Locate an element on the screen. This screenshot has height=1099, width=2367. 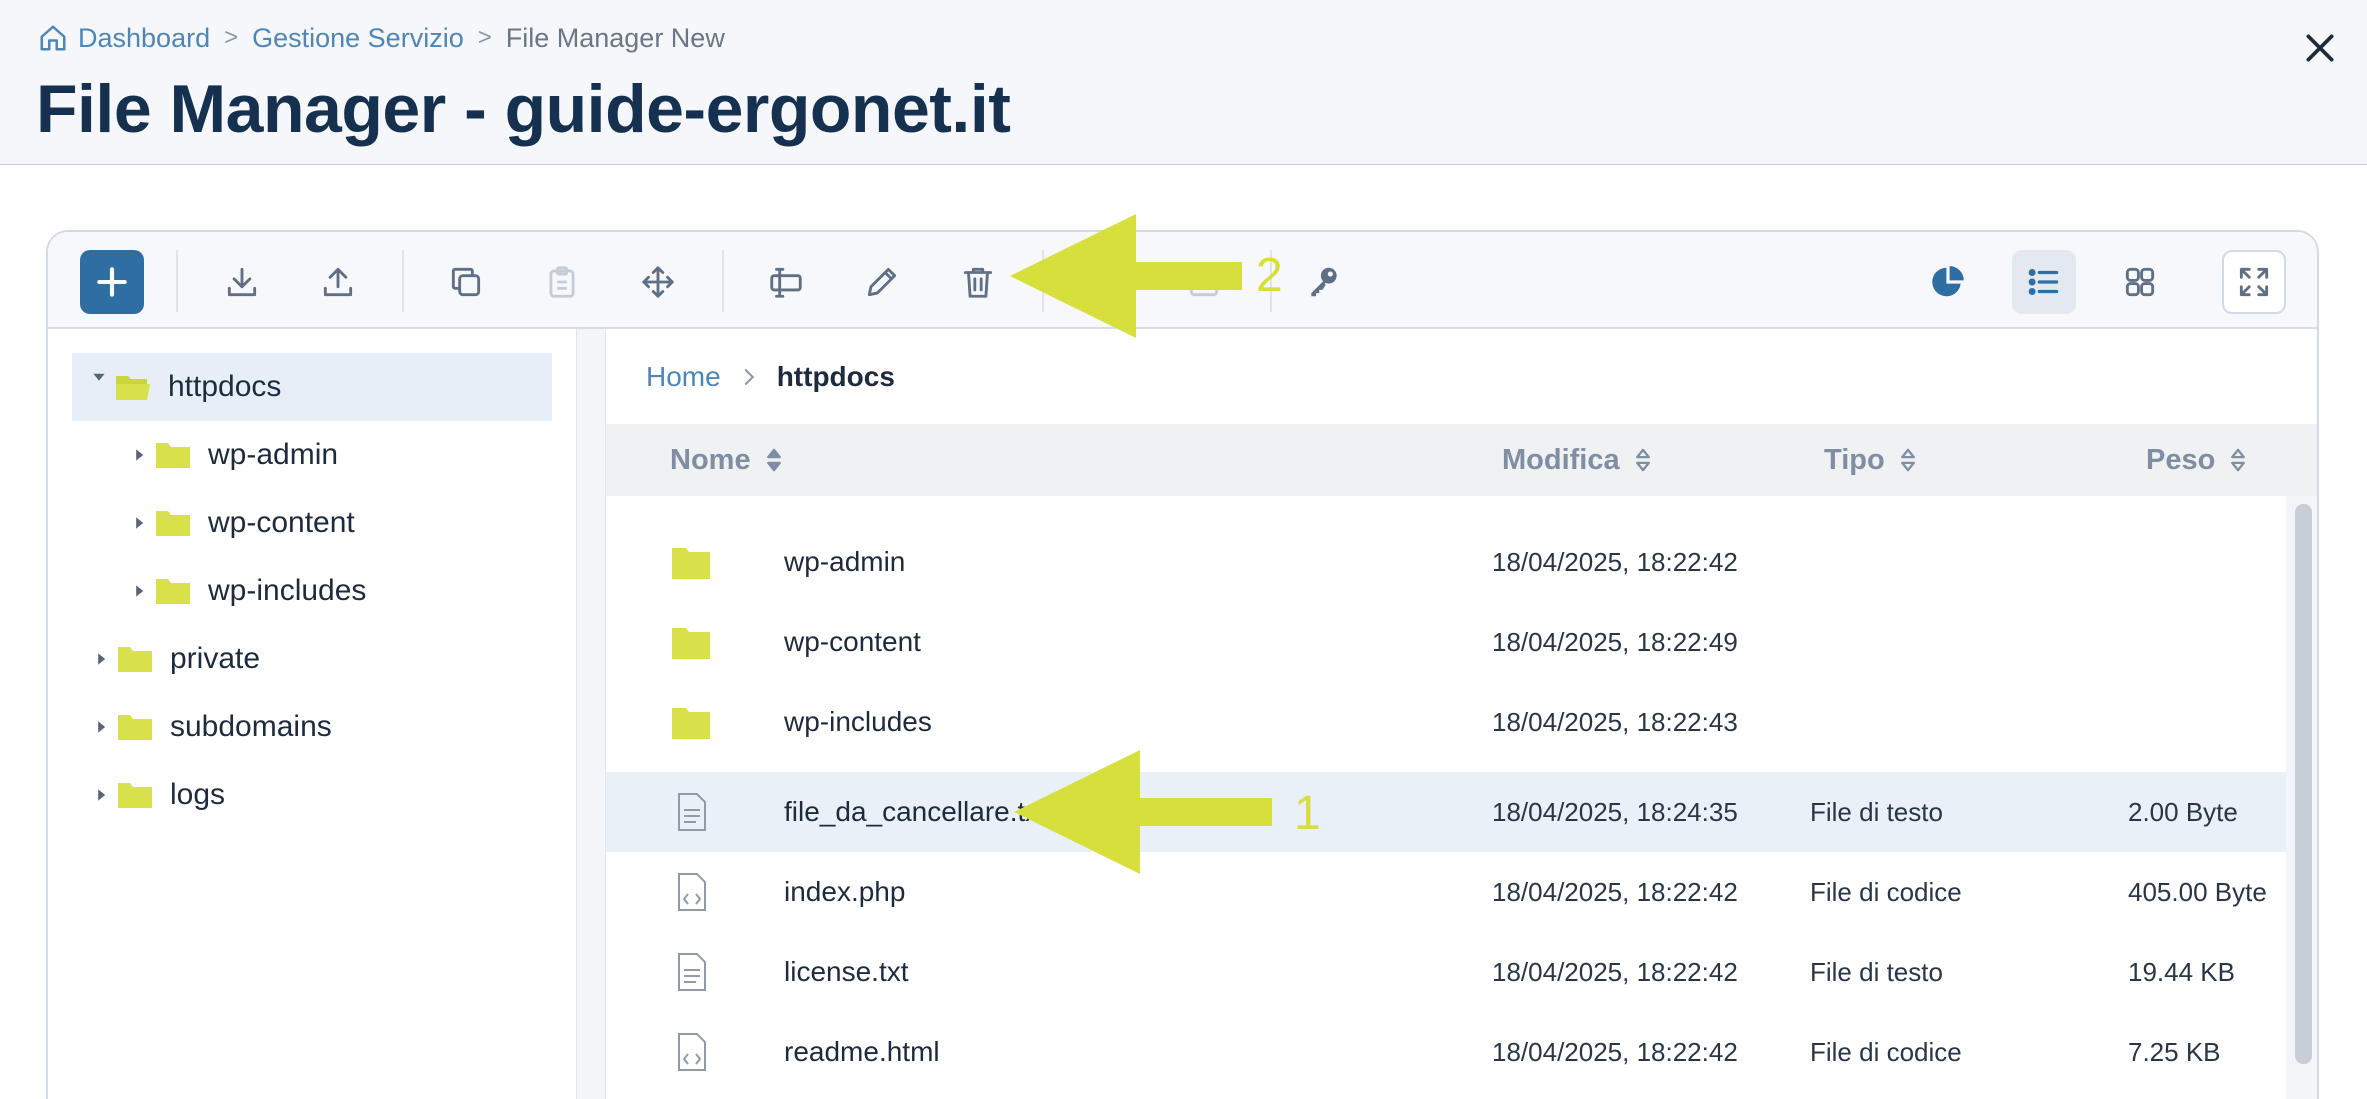
column-type-label: Tipo is located at coordinates (1854, 459).